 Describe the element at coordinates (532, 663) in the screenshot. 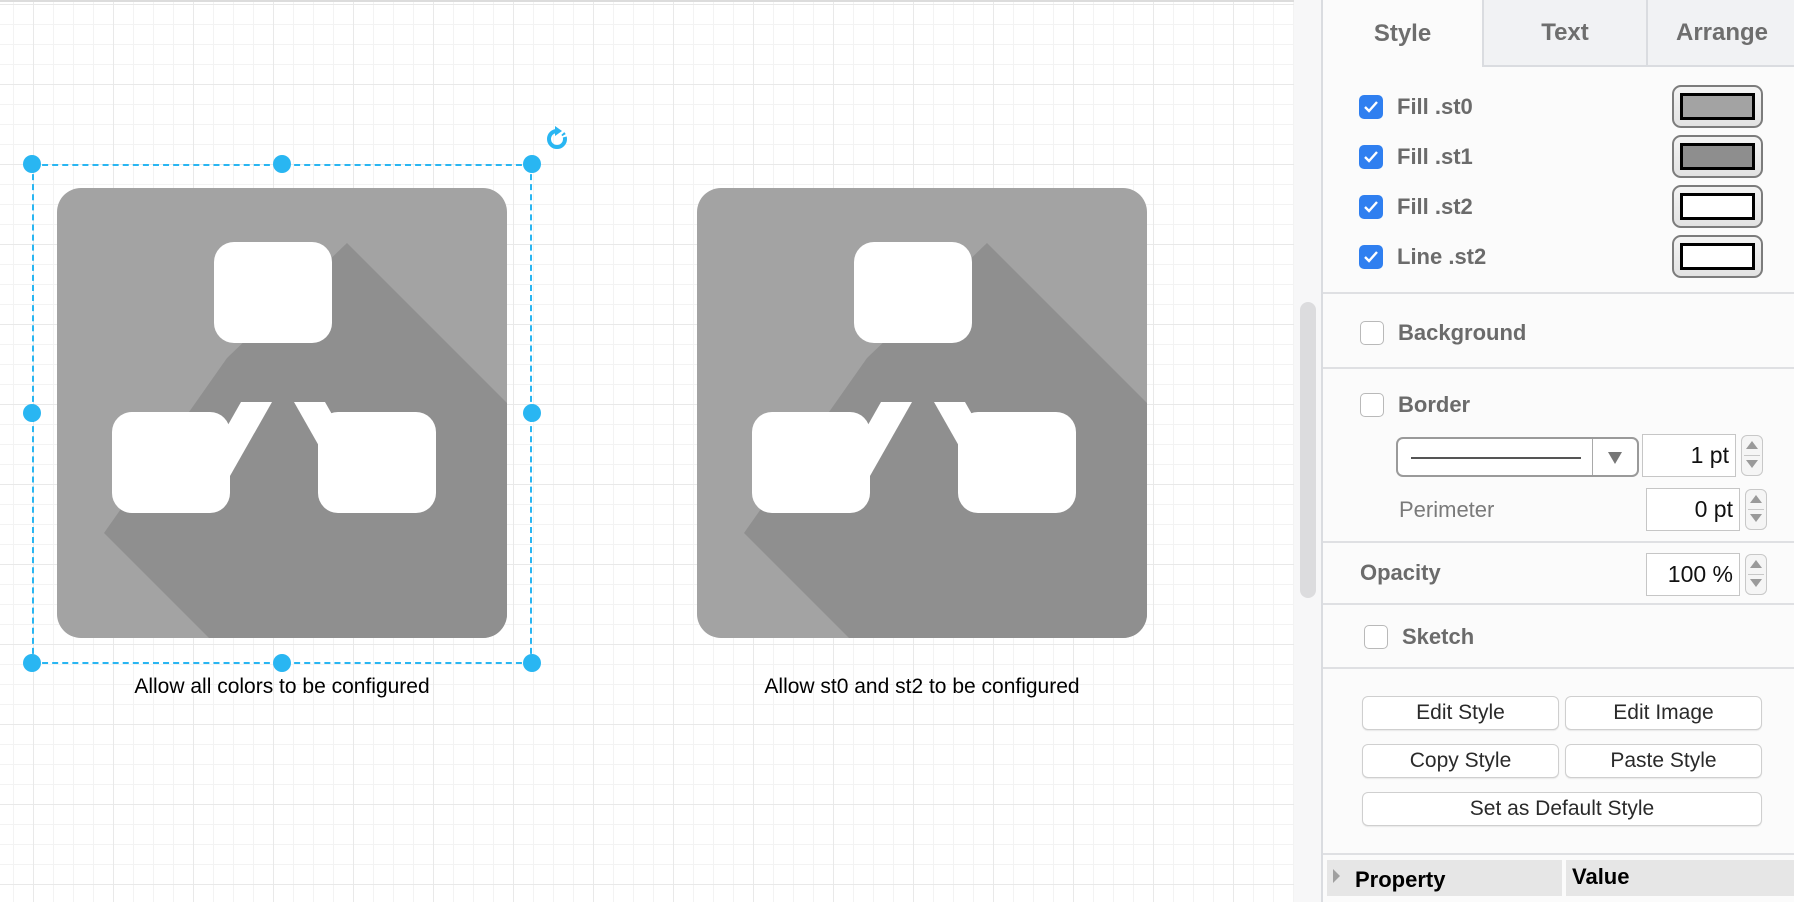

I see `resize-handle-se` at that location.